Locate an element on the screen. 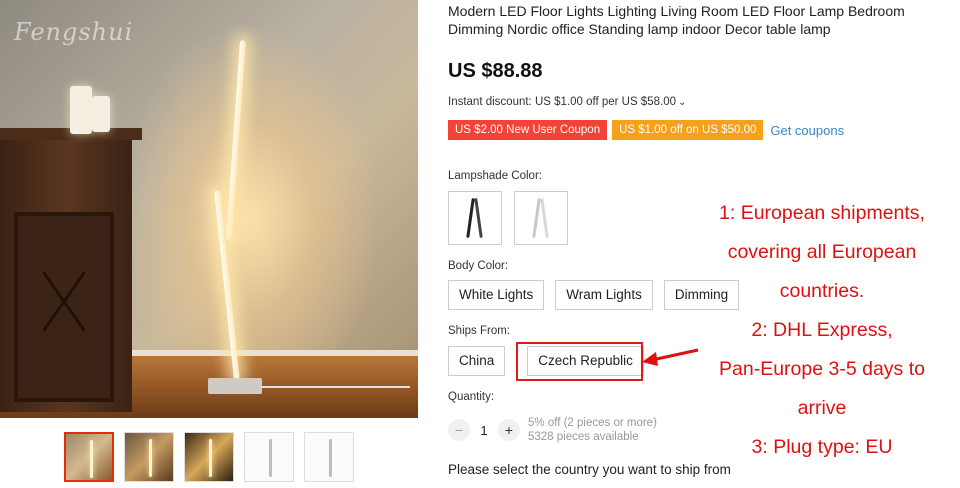 This screenshot has height=488, width=960. store-coupon: US $1.00 off on US $50.00 is located at coordinates (688, 130).